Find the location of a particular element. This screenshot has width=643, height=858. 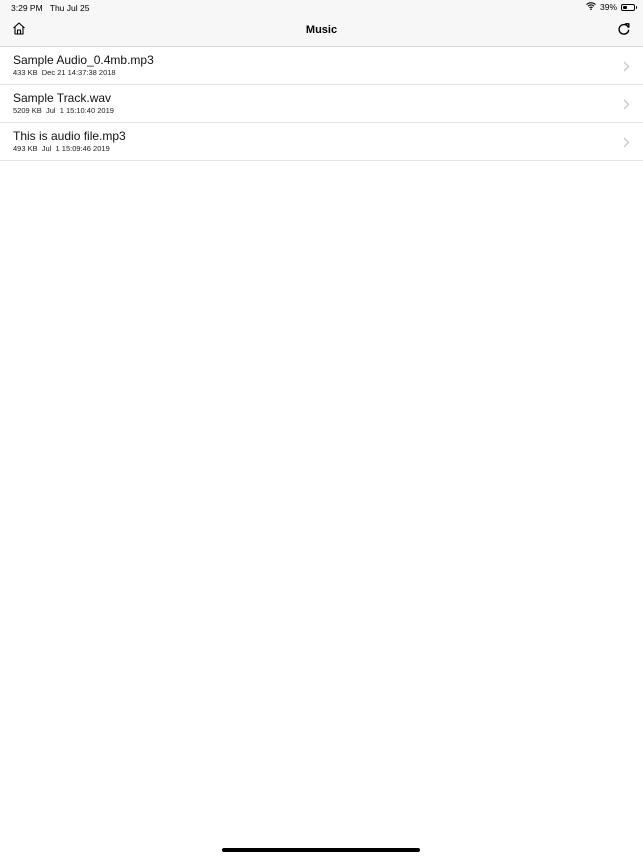

file-meta: 5209 KB Jul 1 15:10:40 2019 is located at coordinates (63, 110).